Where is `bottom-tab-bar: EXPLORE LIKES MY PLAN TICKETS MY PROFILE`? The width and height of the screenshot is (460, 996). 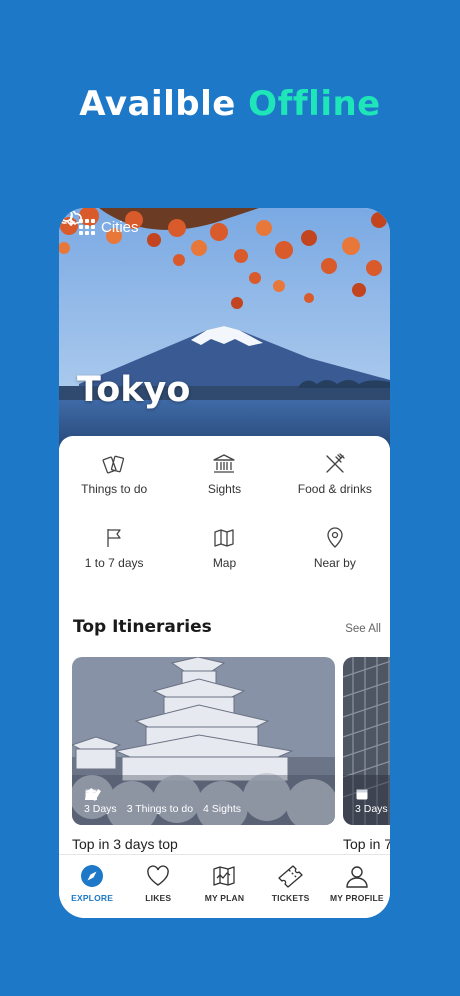 bottom-tab-bar: EXPLORE LIKES MY PLAN TICKETS MY PROFILE is located at coordinates (224, 886).